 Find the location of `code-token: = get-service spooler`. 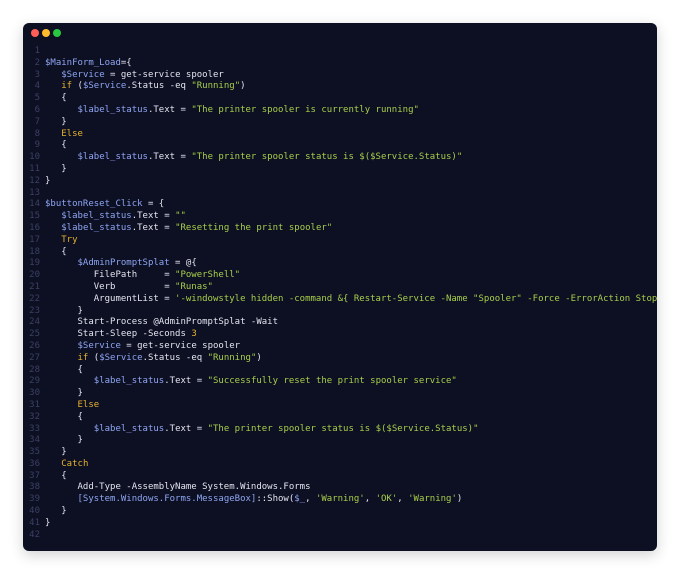

code-token: = get-service spooler is located at coordinates (180, 345).